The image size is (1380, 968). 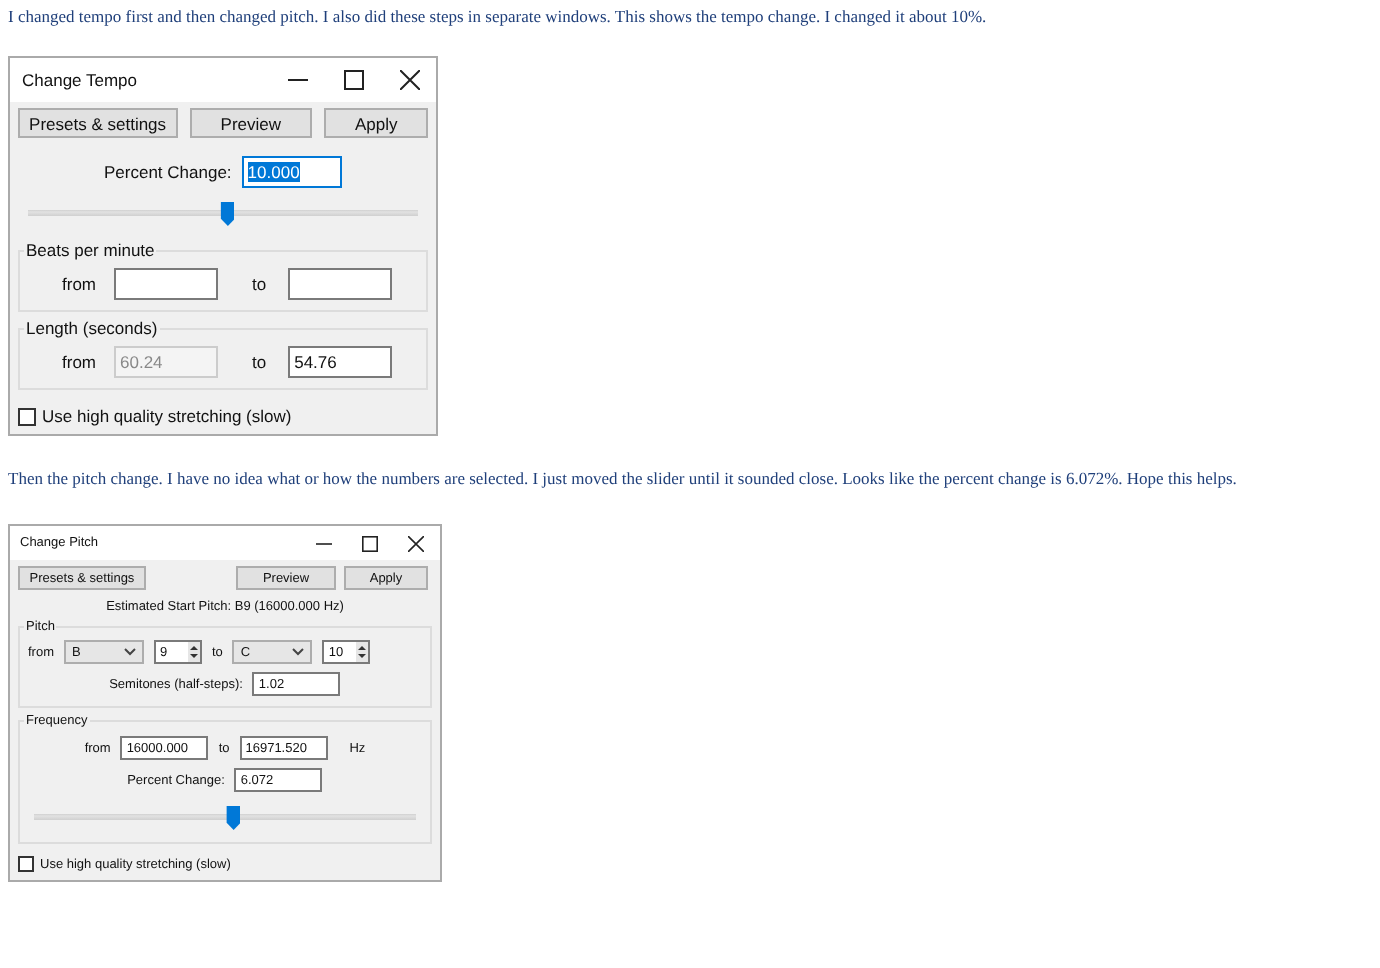 I want to click on post-text: Then the pitch change. I have no idea what or how the numbers are selected. I just moved the slider until it sounded close. Looks like the percent change is 6.072%. Hope this helps., so click(x=623, y=478).